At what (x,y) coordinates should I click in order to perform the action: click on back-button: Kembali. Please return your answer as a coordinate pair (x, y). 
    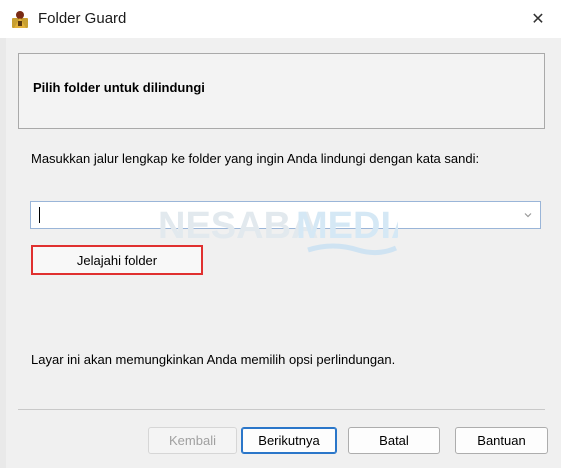
    Looking at the image, I should click on (192, 440).